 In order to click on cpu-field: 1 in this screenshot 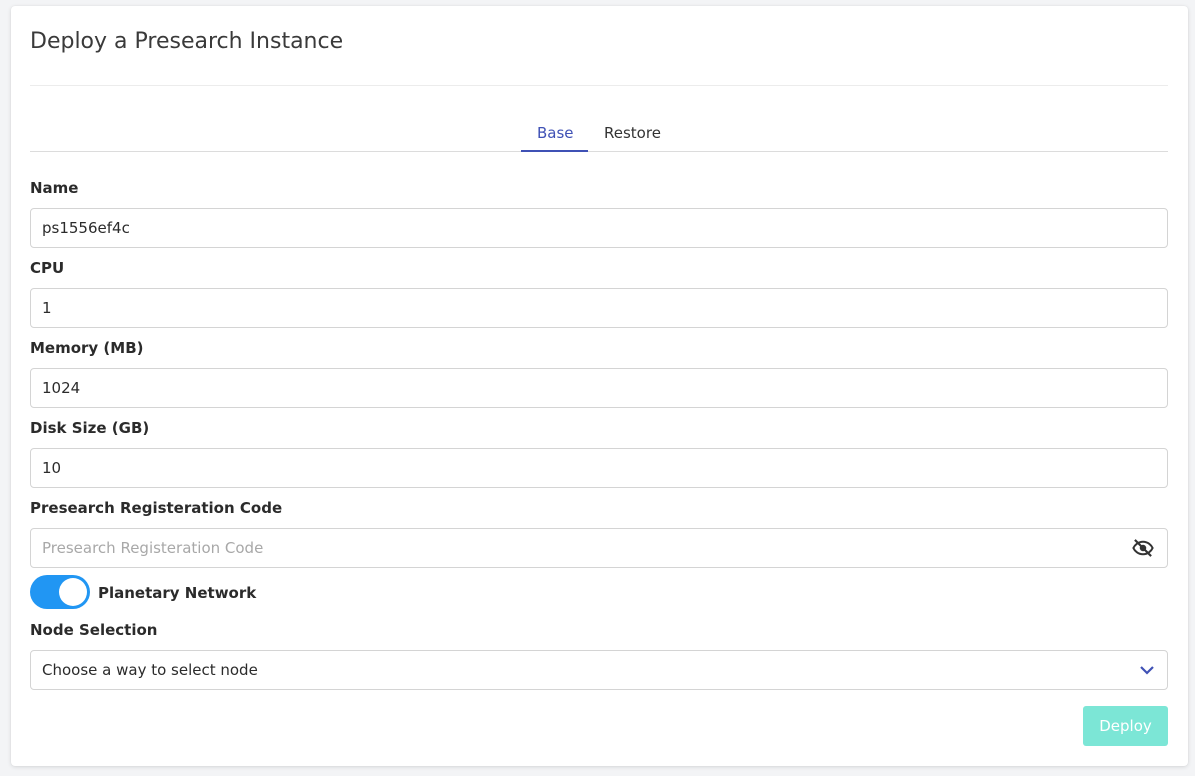, I will do `click(599, 308)`.